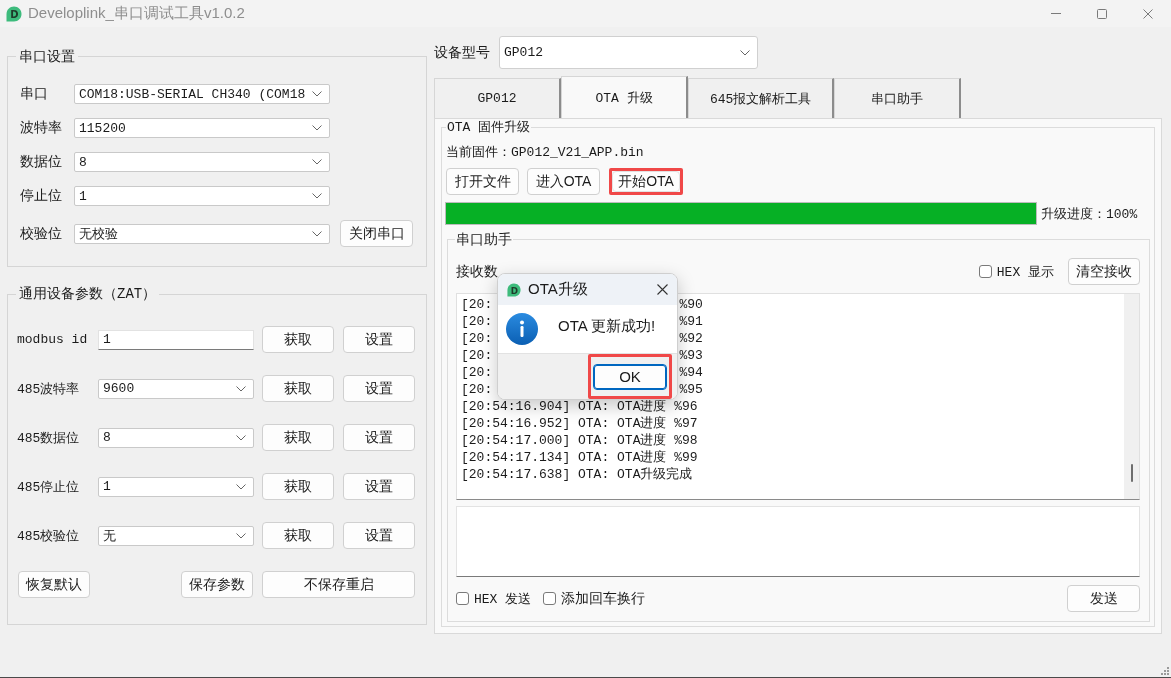  What do you see at coordinates (522, 329) in the screenshot?
I see `info-icon` at bounding box center [522, 329].